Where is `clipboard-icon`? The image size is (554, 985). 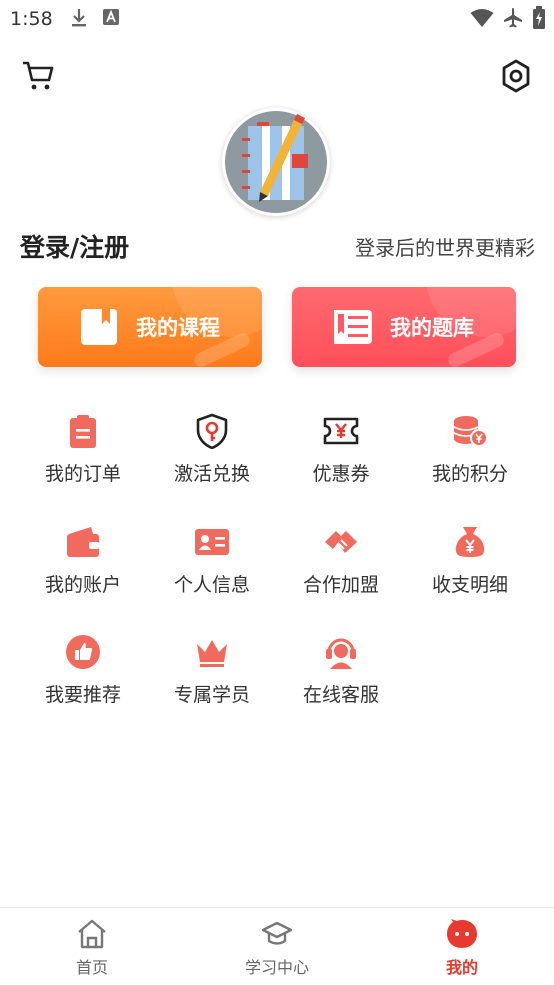 clipboard-icon is located at coordinates (83, 431).